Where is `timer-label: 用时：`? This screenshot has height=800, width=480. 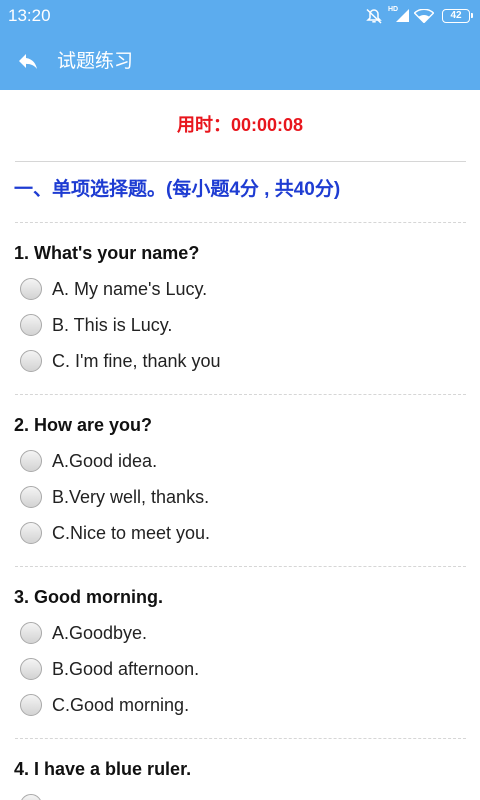
timer-label: 用时： is located at coordinates (203, 125).